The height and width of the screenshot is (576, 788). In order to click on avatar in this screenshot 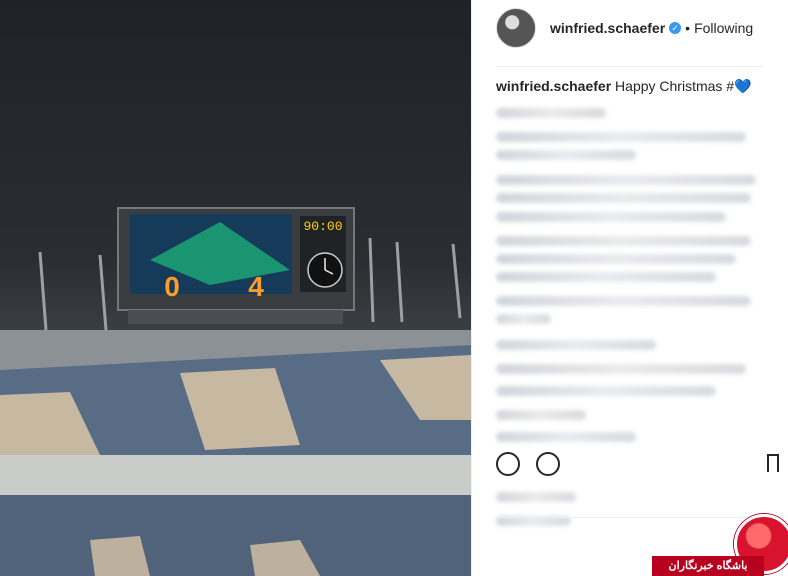, I will do `click(516, 28)`.